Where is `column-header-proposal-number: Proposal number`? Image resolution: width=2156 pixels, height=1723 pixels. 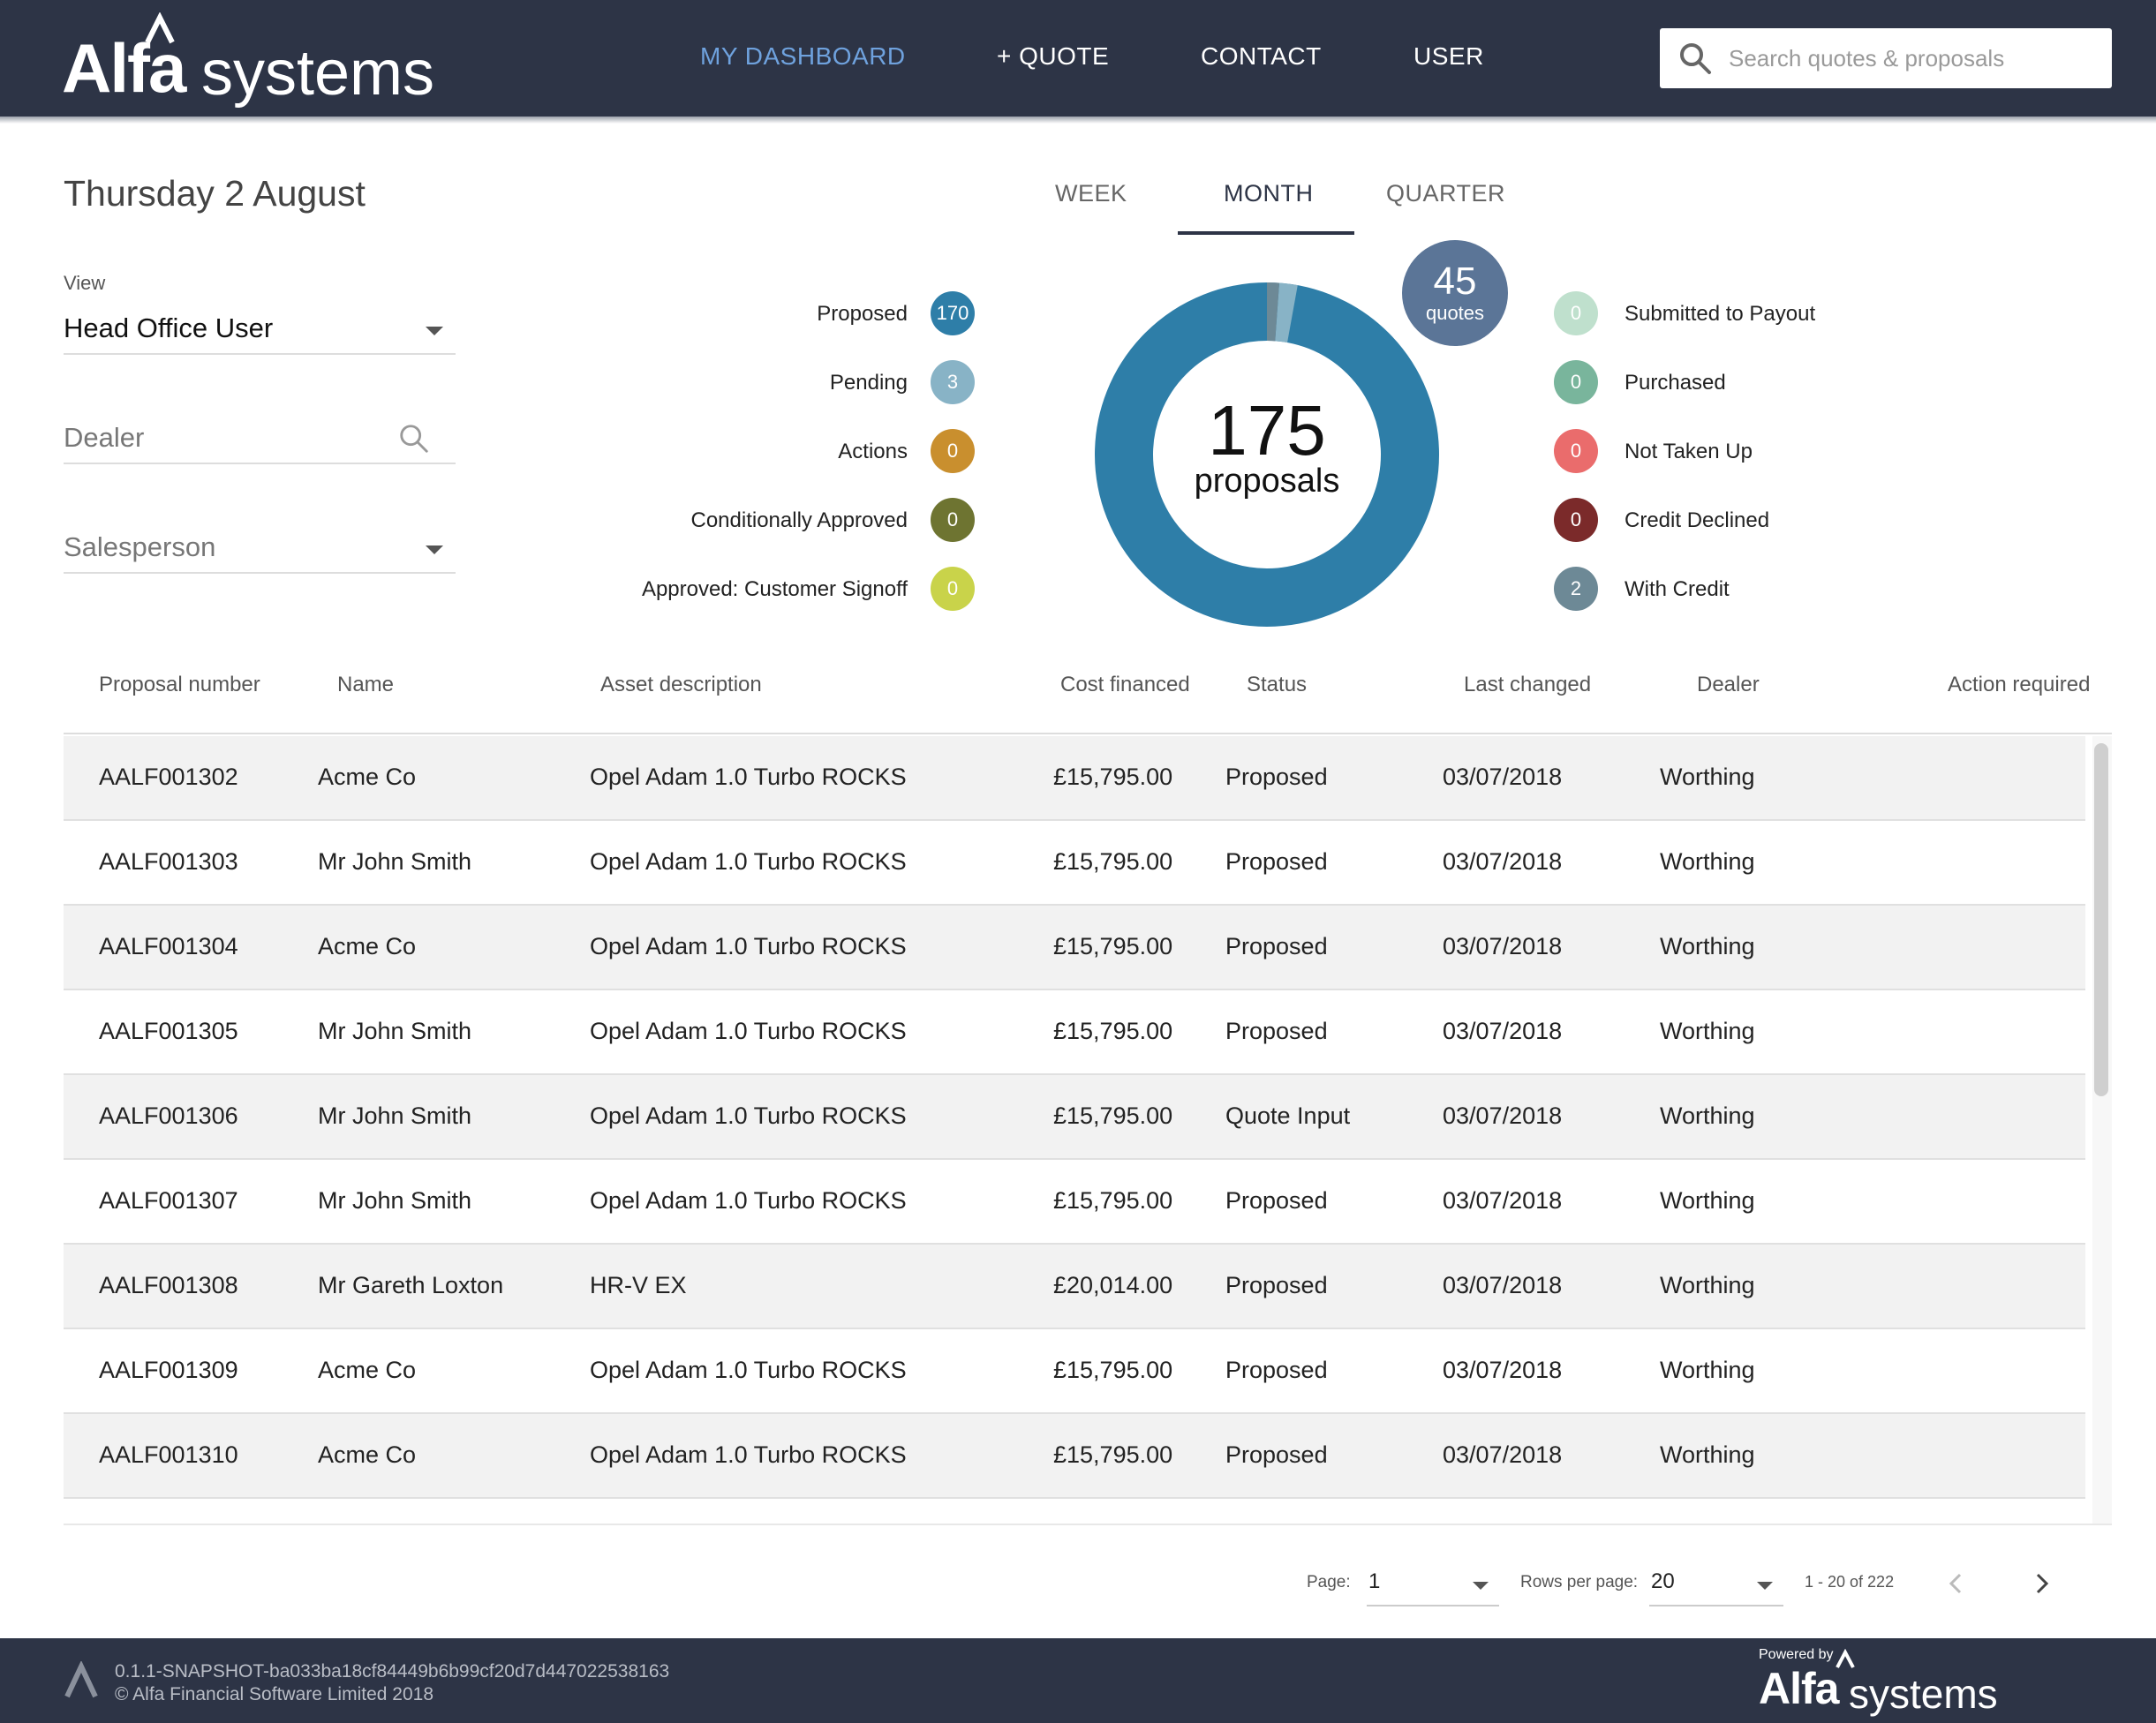 column-header-proposal-number: Proposal number is located at coordinates (179, 685).